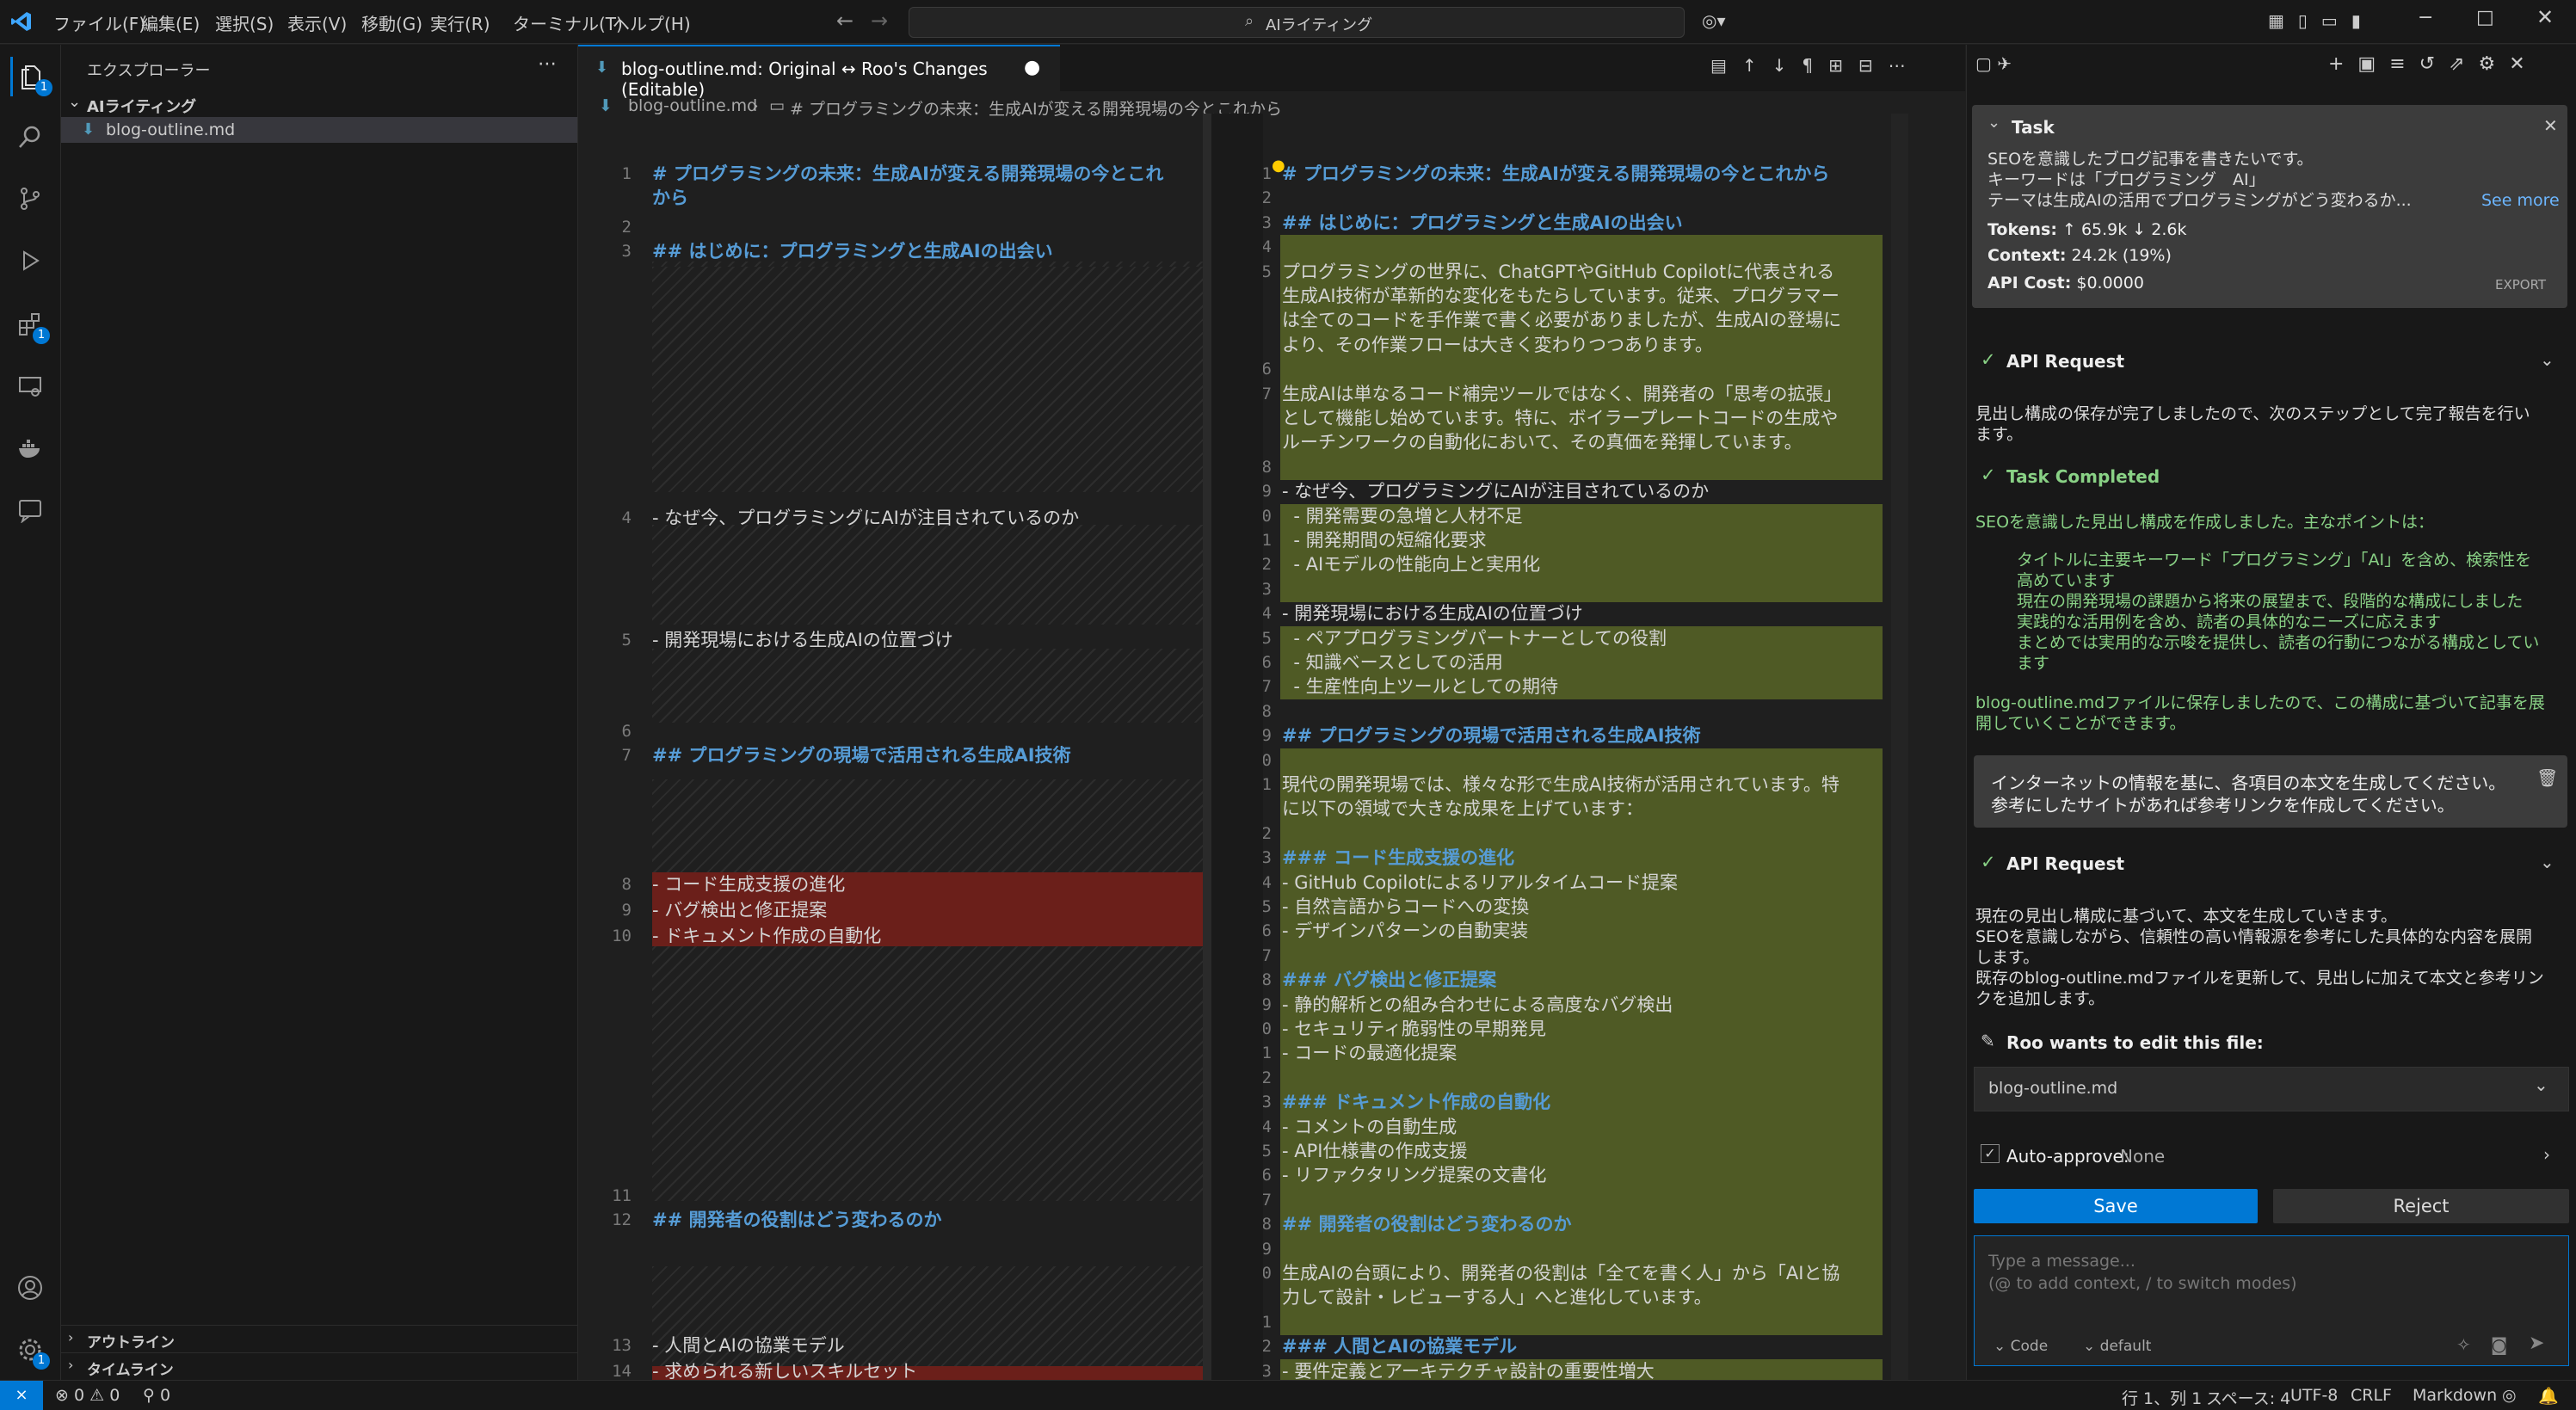 The height and width of the screenshot is (1410, 2576). Describe the element at coordinates (2537, 1343) in the screenshot. I see `send-icon: ➤` at that location.